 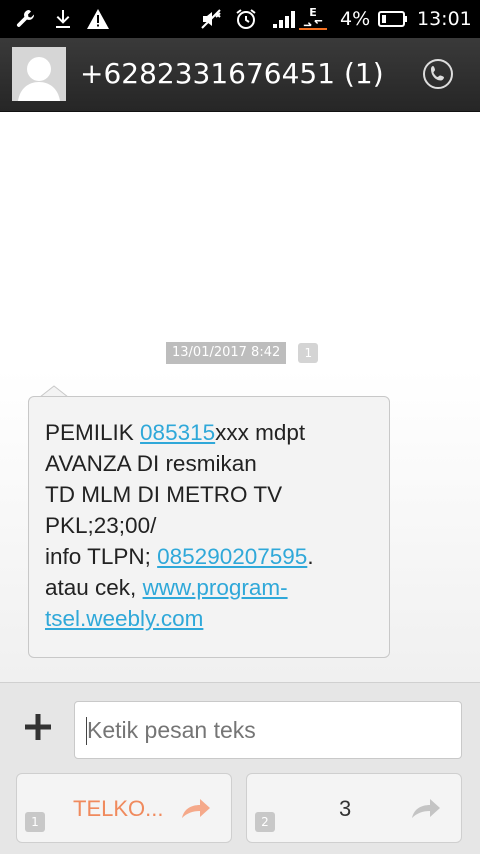 What do you see at coordinates (354, 808) in the screenshot?
I see `send-sim2-button: 2 3` at bounding box center [354, 808].